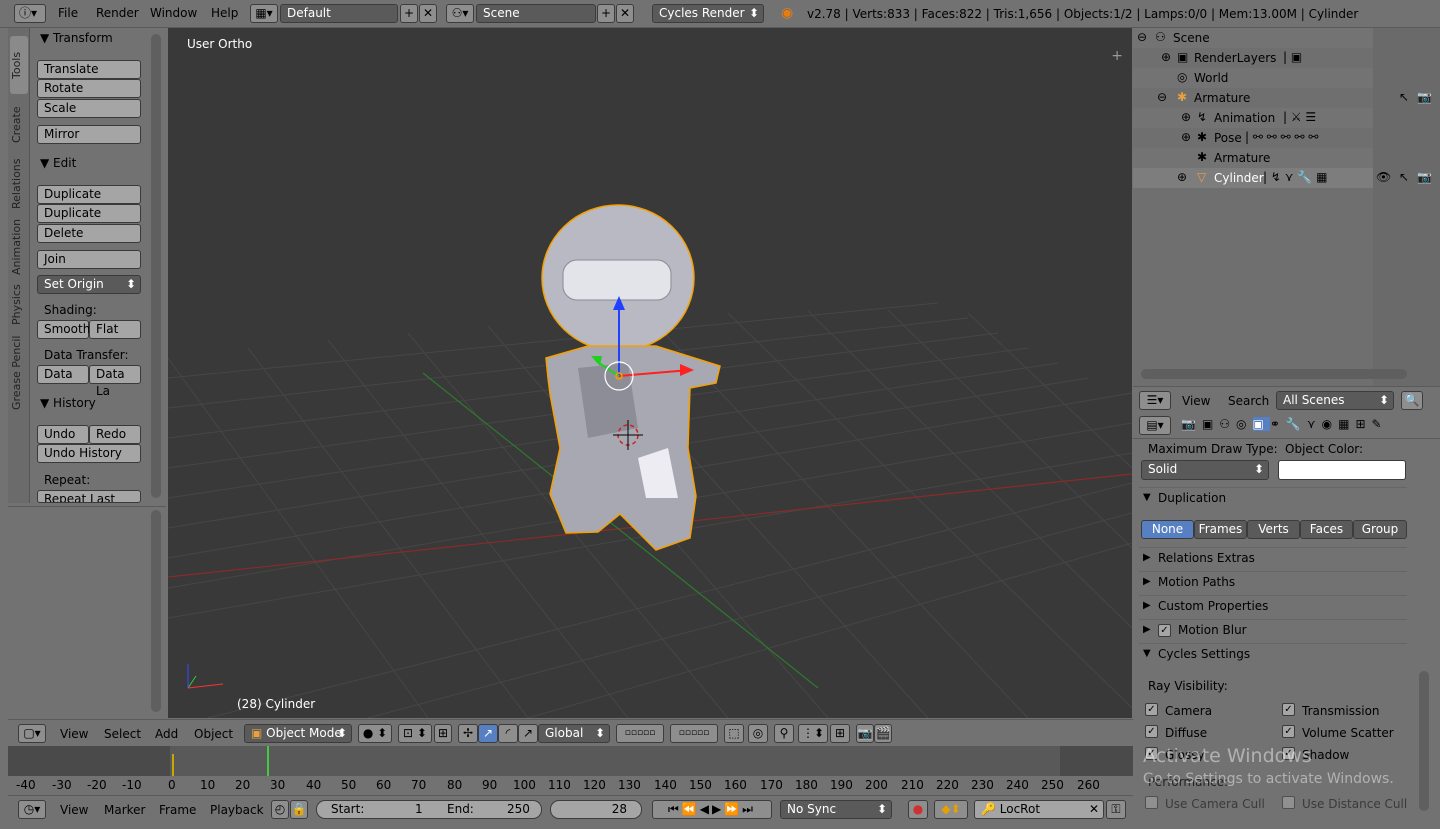 This screenshot has width=1440, height=829. Describe the element at coordinates (1284, 424) in the screenshot. I see `property-context-icons: 📷▣⚇◎▣⚭🔧⋎◉▦⊞✎` at that location.